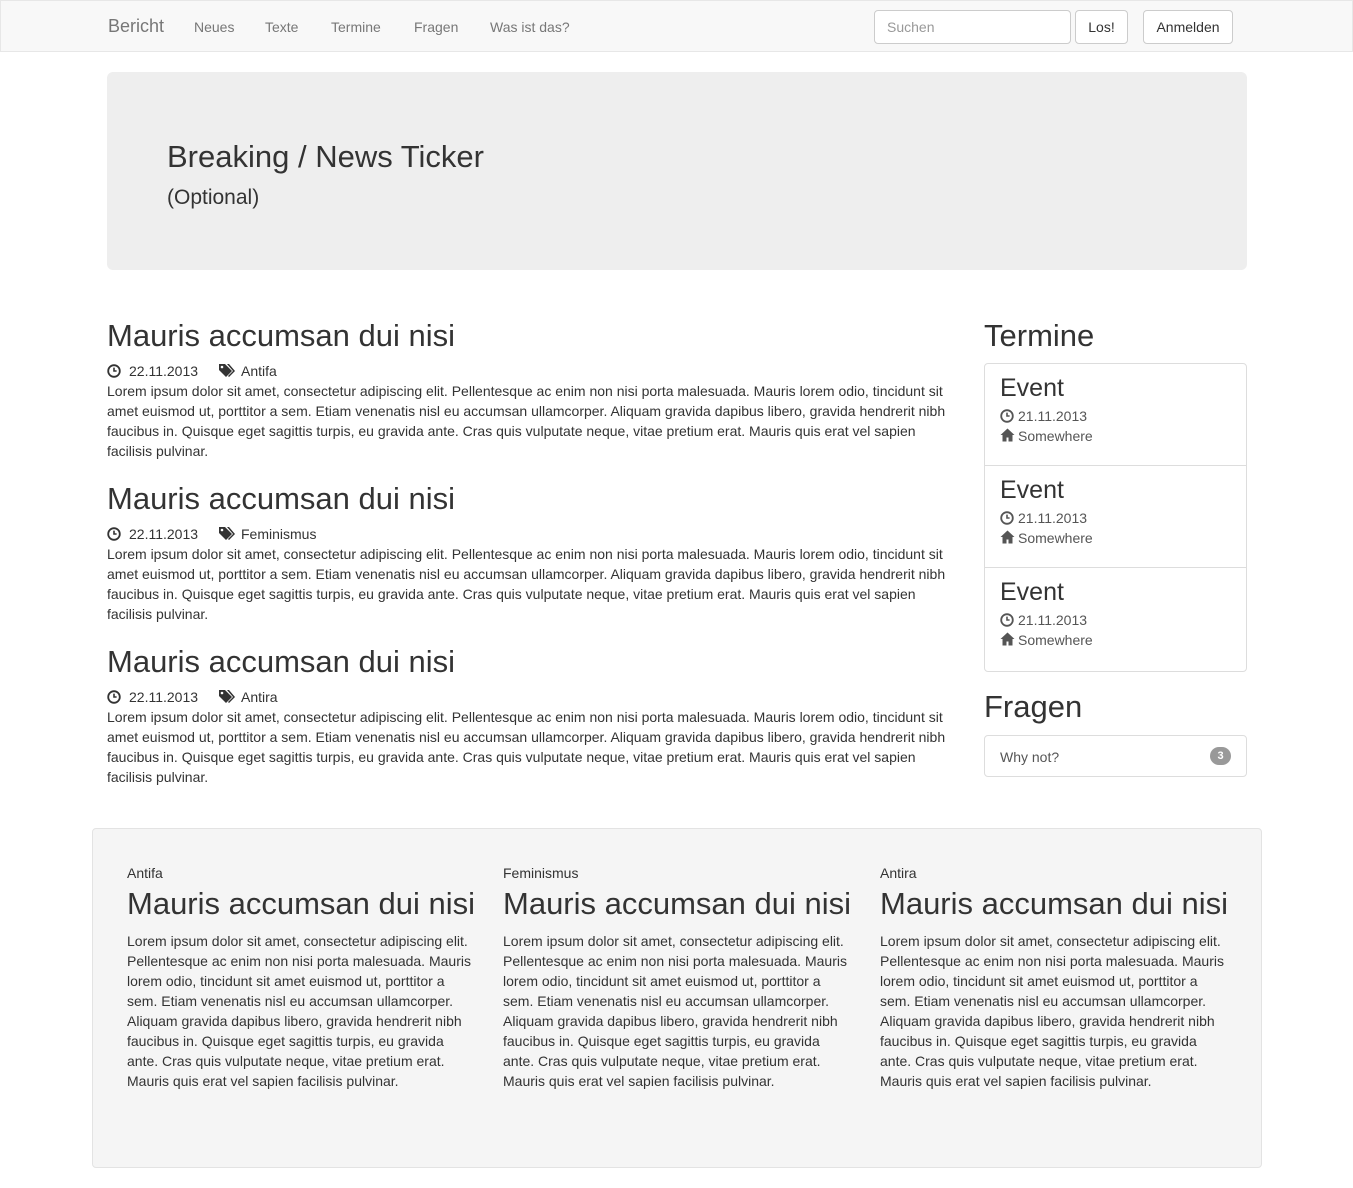  I want to click on featured-category: Antifa, so click(145, 873).